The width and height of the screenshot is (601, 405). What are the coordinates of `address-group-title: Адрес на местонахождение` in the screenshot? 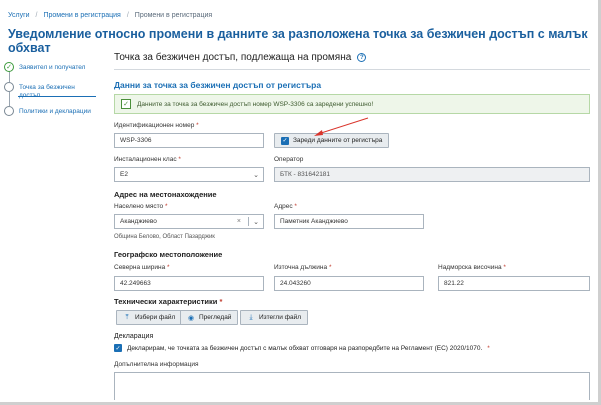 It's located at (165, 194).